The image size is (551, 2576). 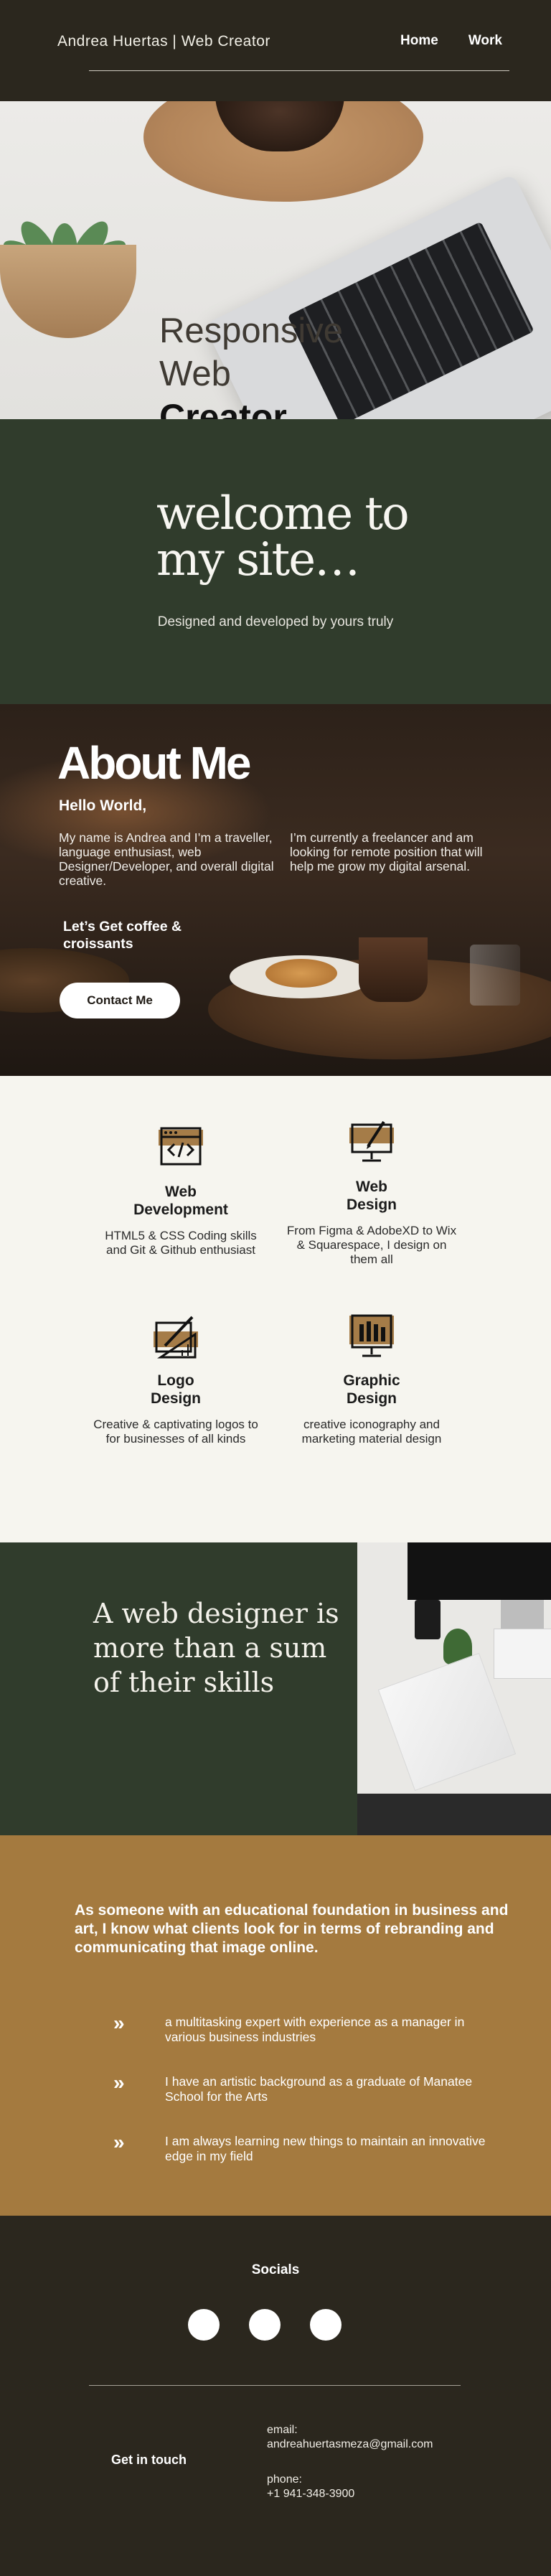 I want to click on email-link: andreahuertasmeza@gmail.com, so click(x=350, y=2444).